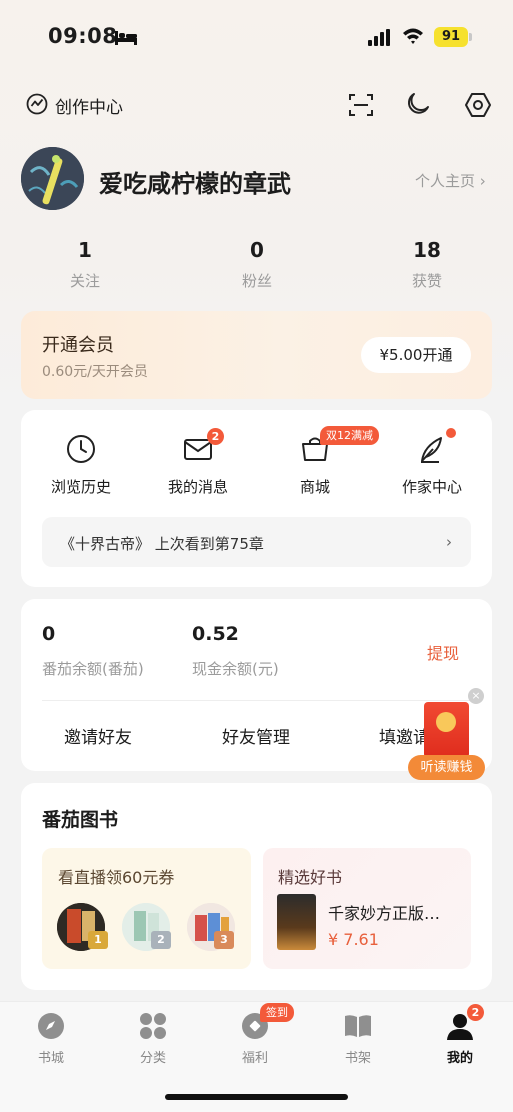 Image resolution: width=513 pixels, height=1112 pixels. I want to click on following-label: 关注, so click(84, 281).